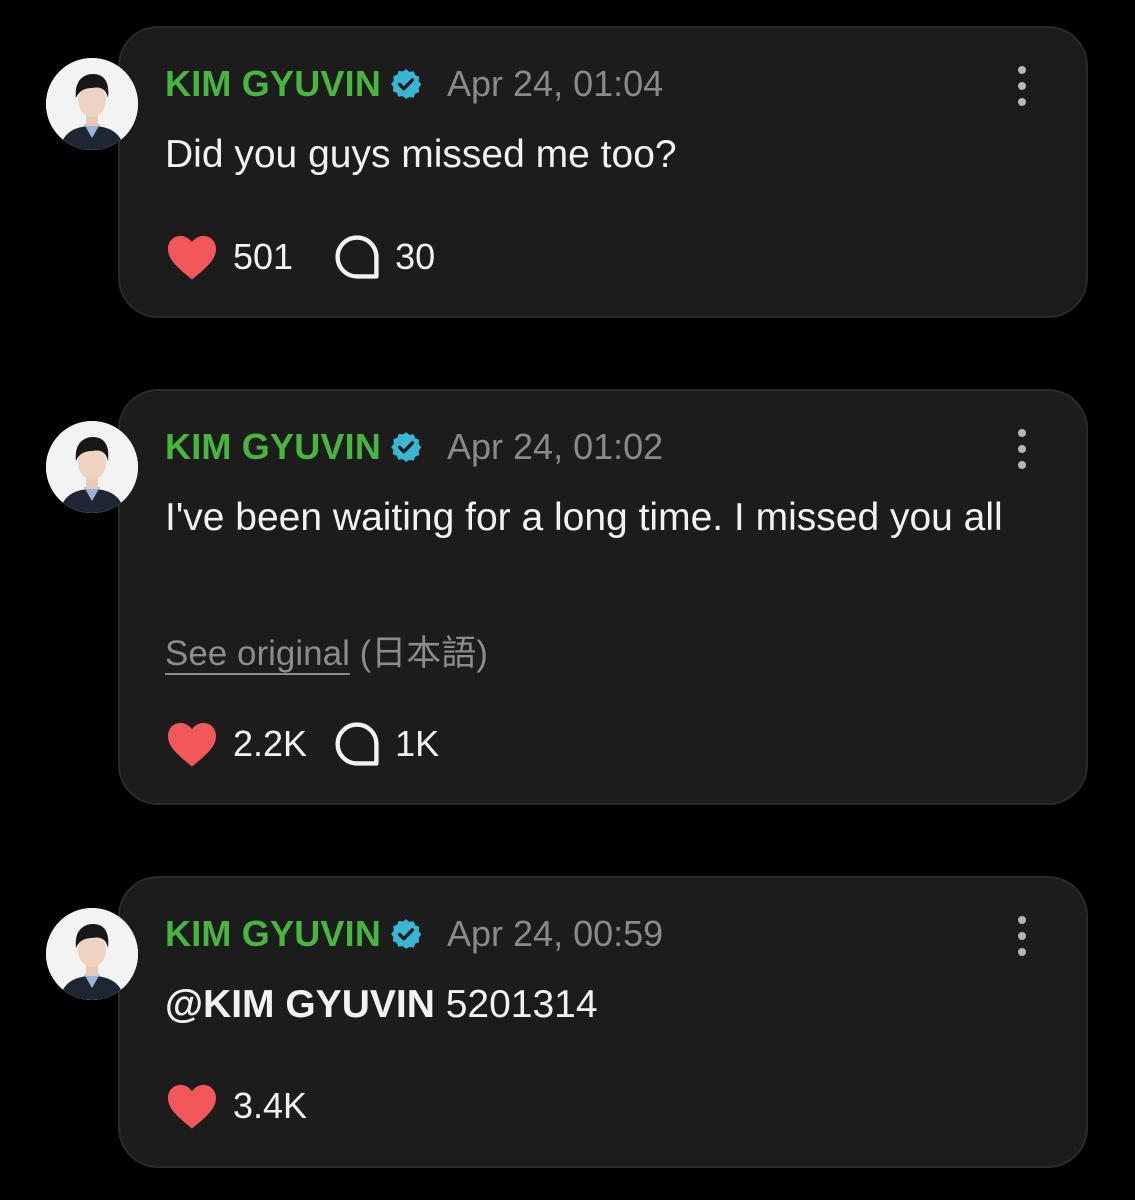 This screenshot has height=1200, width=1135. I want to click on like-button: 2.2K, so click(236, 744).